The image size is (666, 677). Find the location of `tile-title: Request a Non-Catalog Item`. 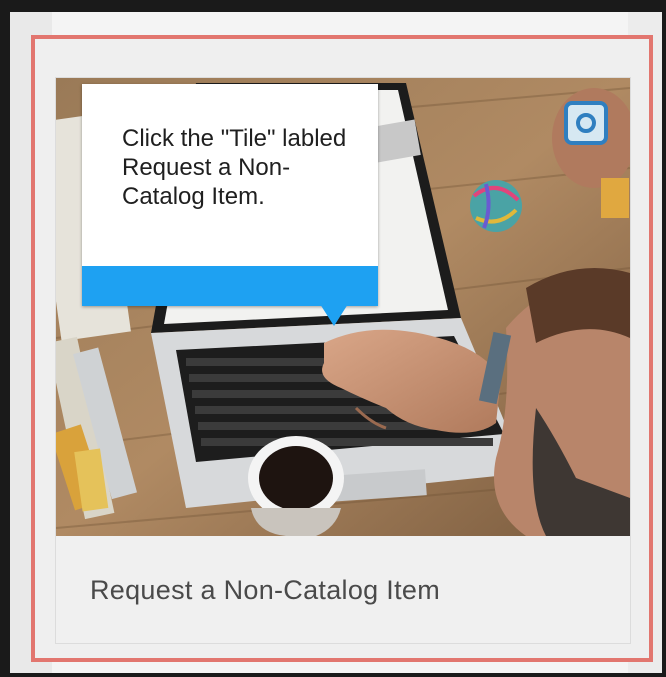

tile-title: Request a Non-Catalog Item is located at coordinates (265, 590).